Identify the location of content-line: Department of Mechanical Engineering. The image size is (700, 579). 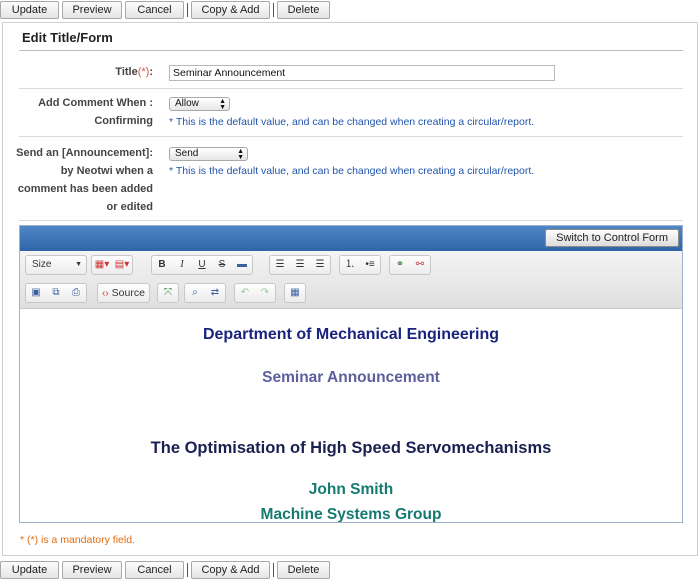
(351, 334).